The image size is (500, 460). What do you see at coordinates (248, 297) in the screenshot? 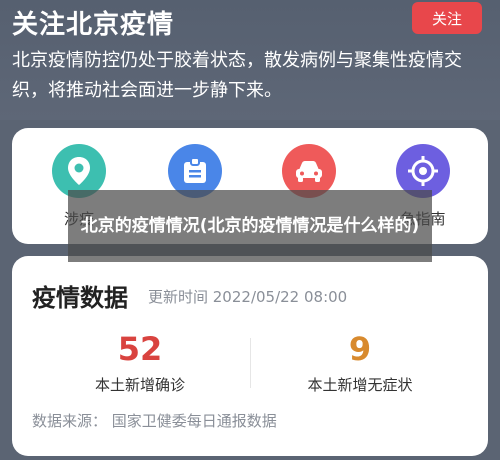
I see `update-time: 更新时间 2022/05/22 08:00` at bounding box center [248, 297].